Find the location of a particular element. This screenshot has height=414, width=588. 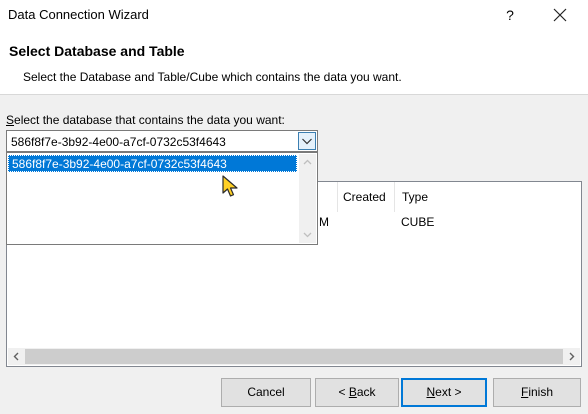

database-combobox: 586f8f7e-3b92-4e00-a7cf-0732c53f4643 is located at coordinates (162, 141).